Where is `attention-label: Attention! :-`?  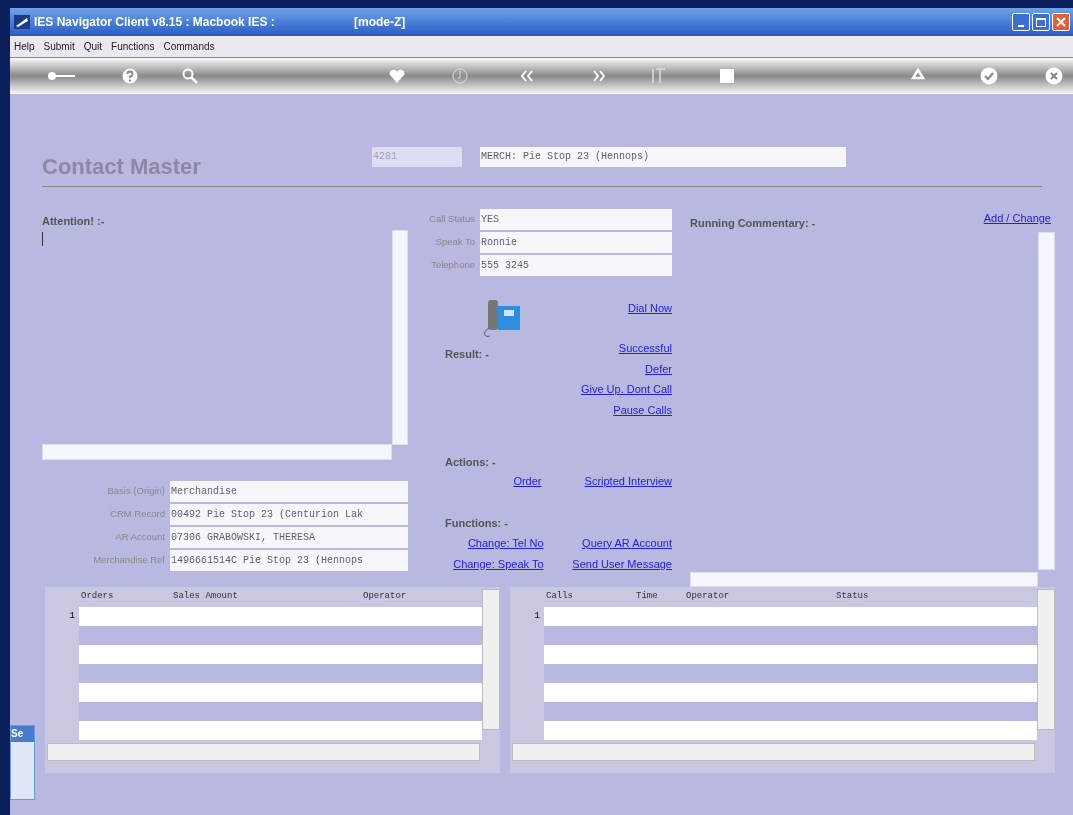 attention-label: Attention! :- is located at coordinates (74, 221).